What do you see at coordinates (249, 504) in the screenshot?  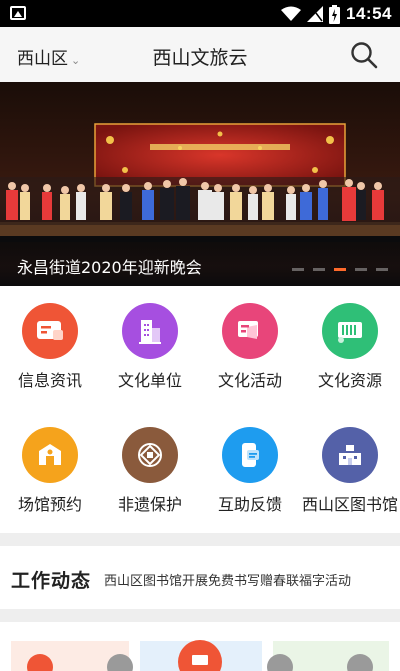 I see `category-label: 互助反馈` at bounding box center [249, 504].